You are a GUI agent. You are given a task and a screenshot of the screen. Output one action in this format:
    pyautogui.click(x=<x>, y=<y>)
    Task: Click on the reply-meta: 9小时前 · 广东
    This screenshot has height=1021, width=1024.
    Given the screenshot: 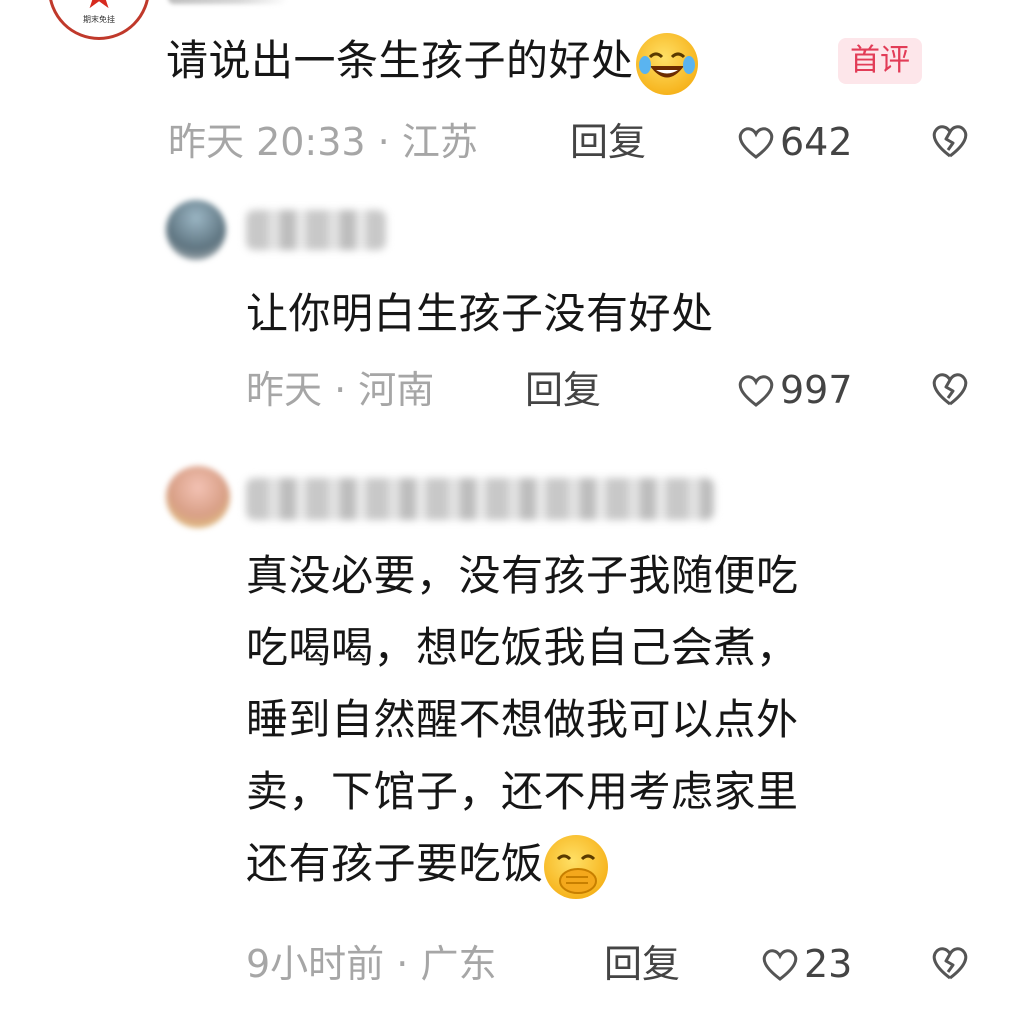 What is the action you would take?
    pyautogui.click(x=371, y=964)
    